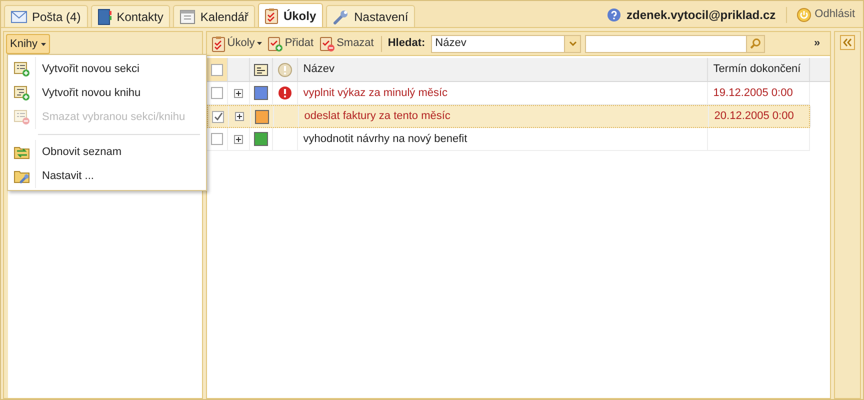  I want to click on task-name: vyhodnotit návrhy na nový benefit, so click(385, 139).